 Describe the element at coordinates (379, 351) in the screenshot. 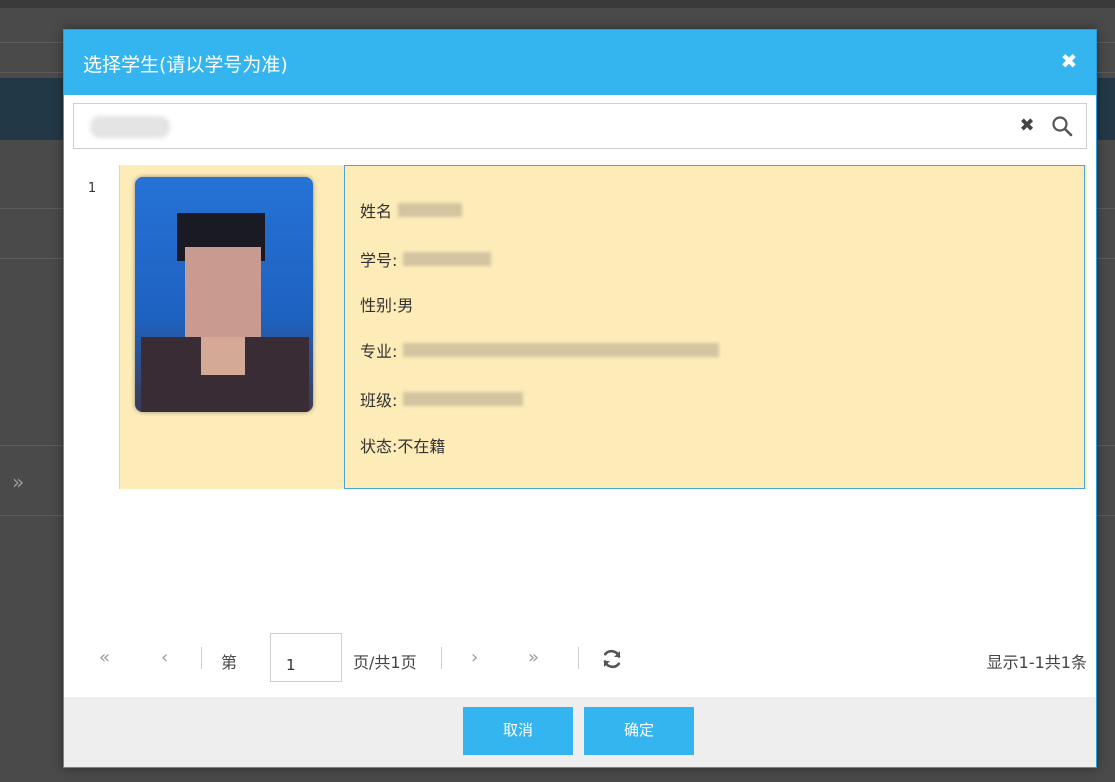

I see `major-label: 专业:` at that location.